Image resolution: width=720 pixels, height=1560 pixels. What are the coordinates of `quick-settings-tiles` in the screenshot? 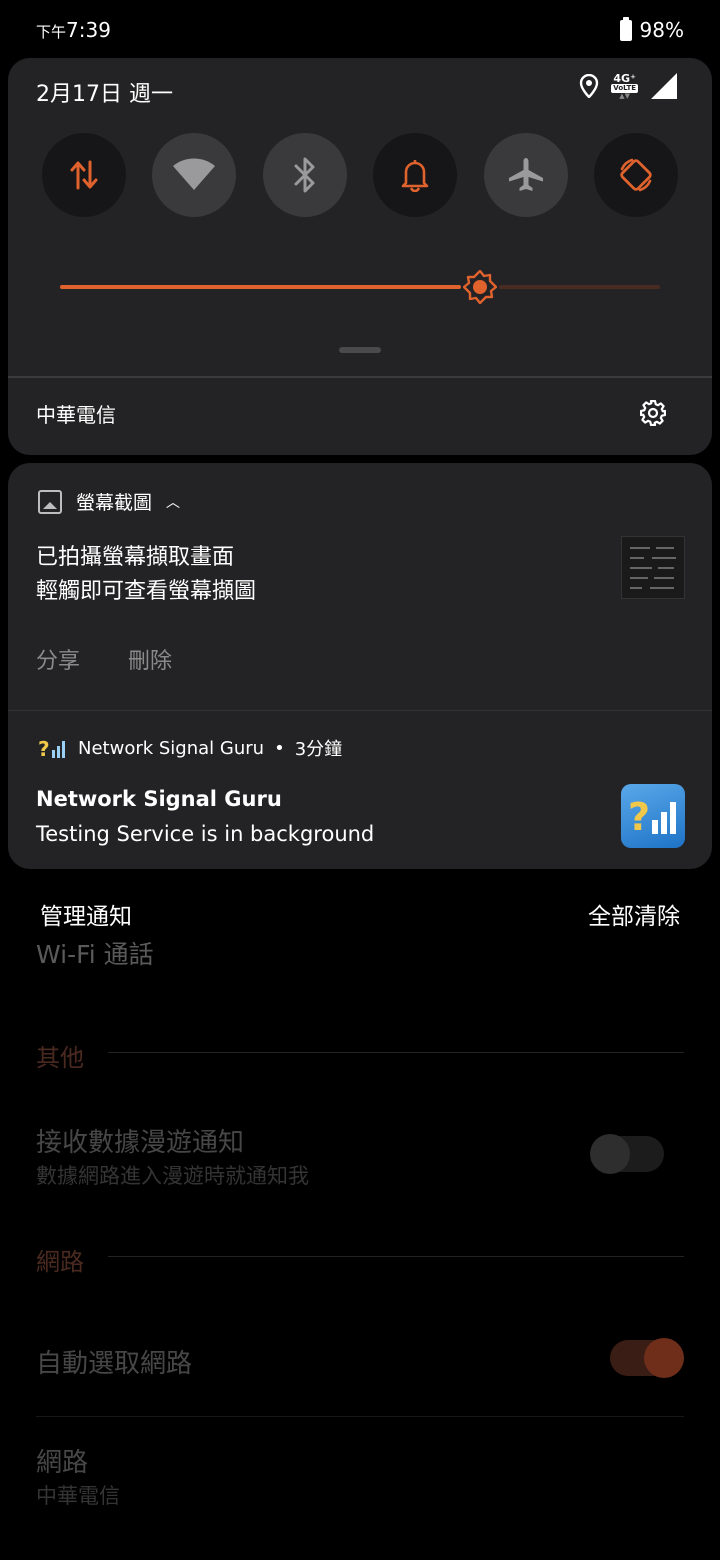 It's located at (360, 175).